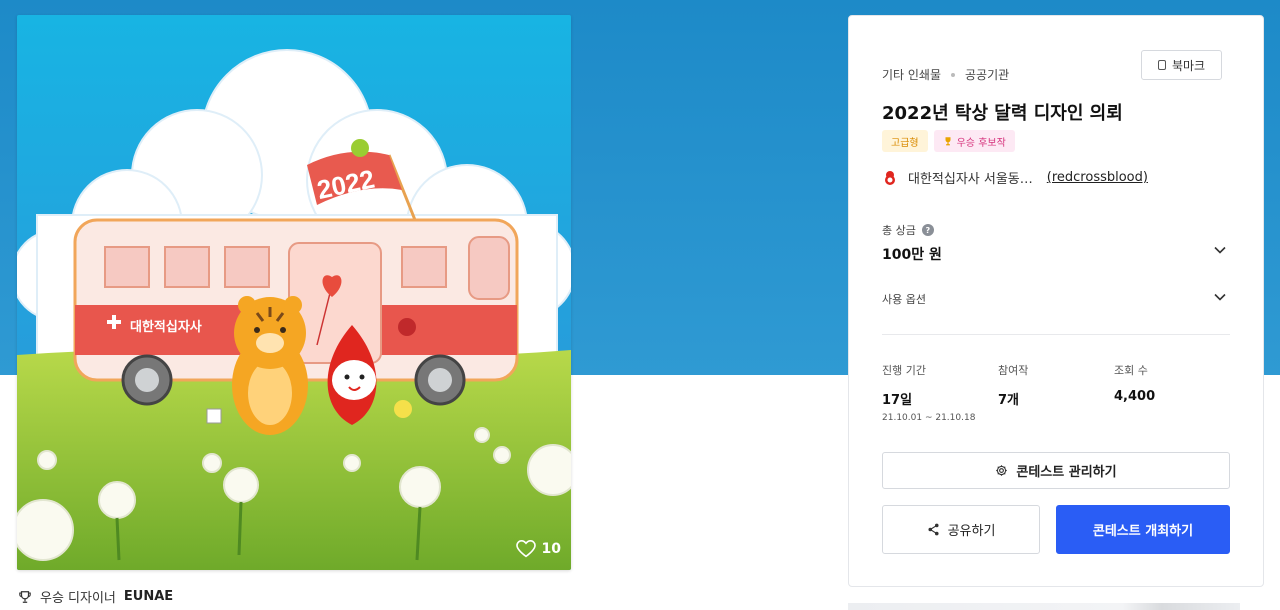 The height and width of the screenshot is (610, 1280). I want to click on gear-icon, so click(1002, 470).